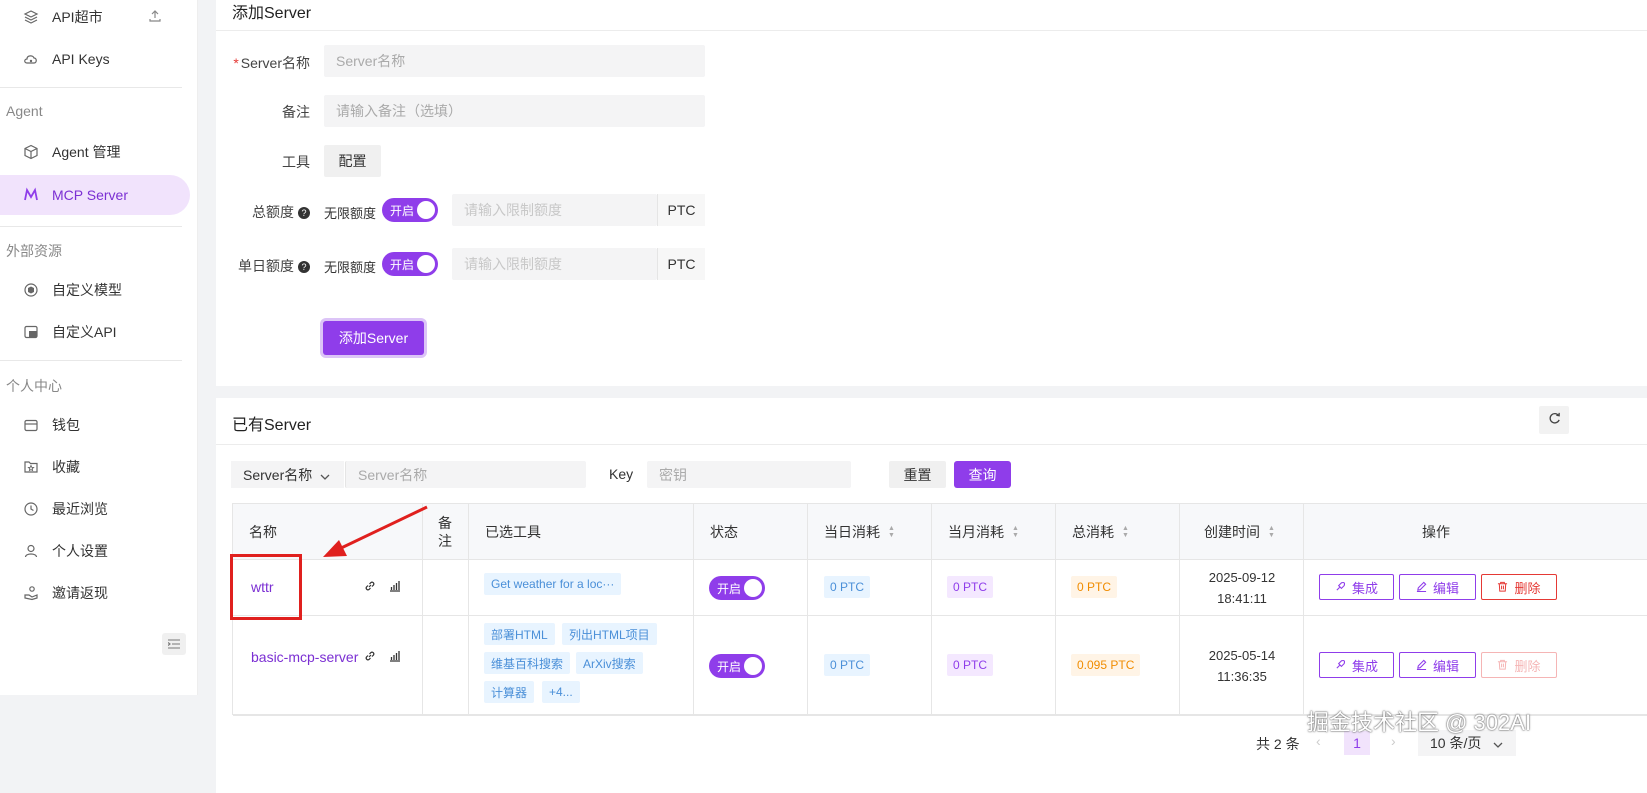  Describe the element at coordinates (95, 467) in the screenshot. I see `sidebar-item-favorites: 收藏` at that location.